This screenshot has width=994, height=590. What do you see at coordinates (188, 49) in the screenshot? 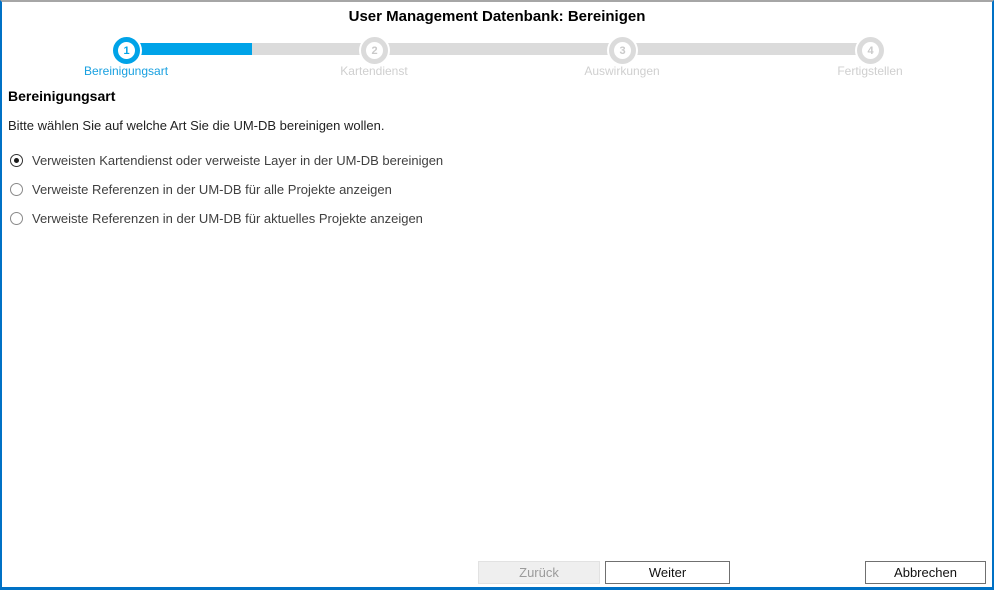
I see `progress-fill` at bounding box center [188, 49].